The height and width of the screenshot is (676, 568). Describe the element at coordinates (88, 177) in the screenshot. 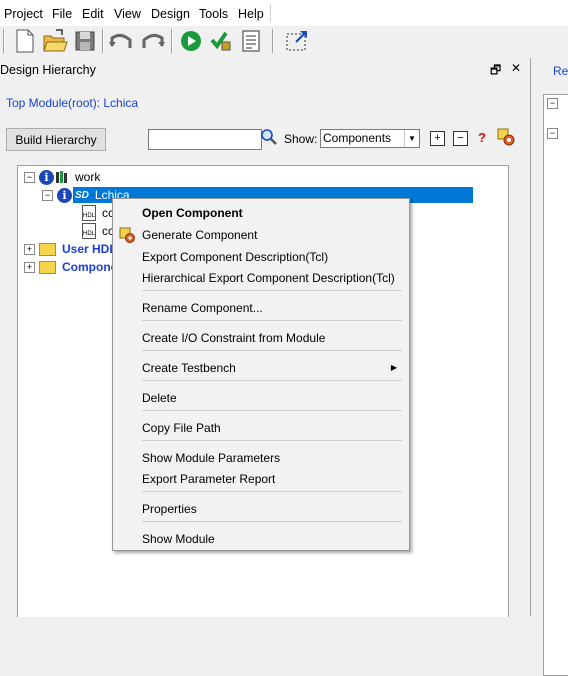

I see `tree-label-work: work` at that location.